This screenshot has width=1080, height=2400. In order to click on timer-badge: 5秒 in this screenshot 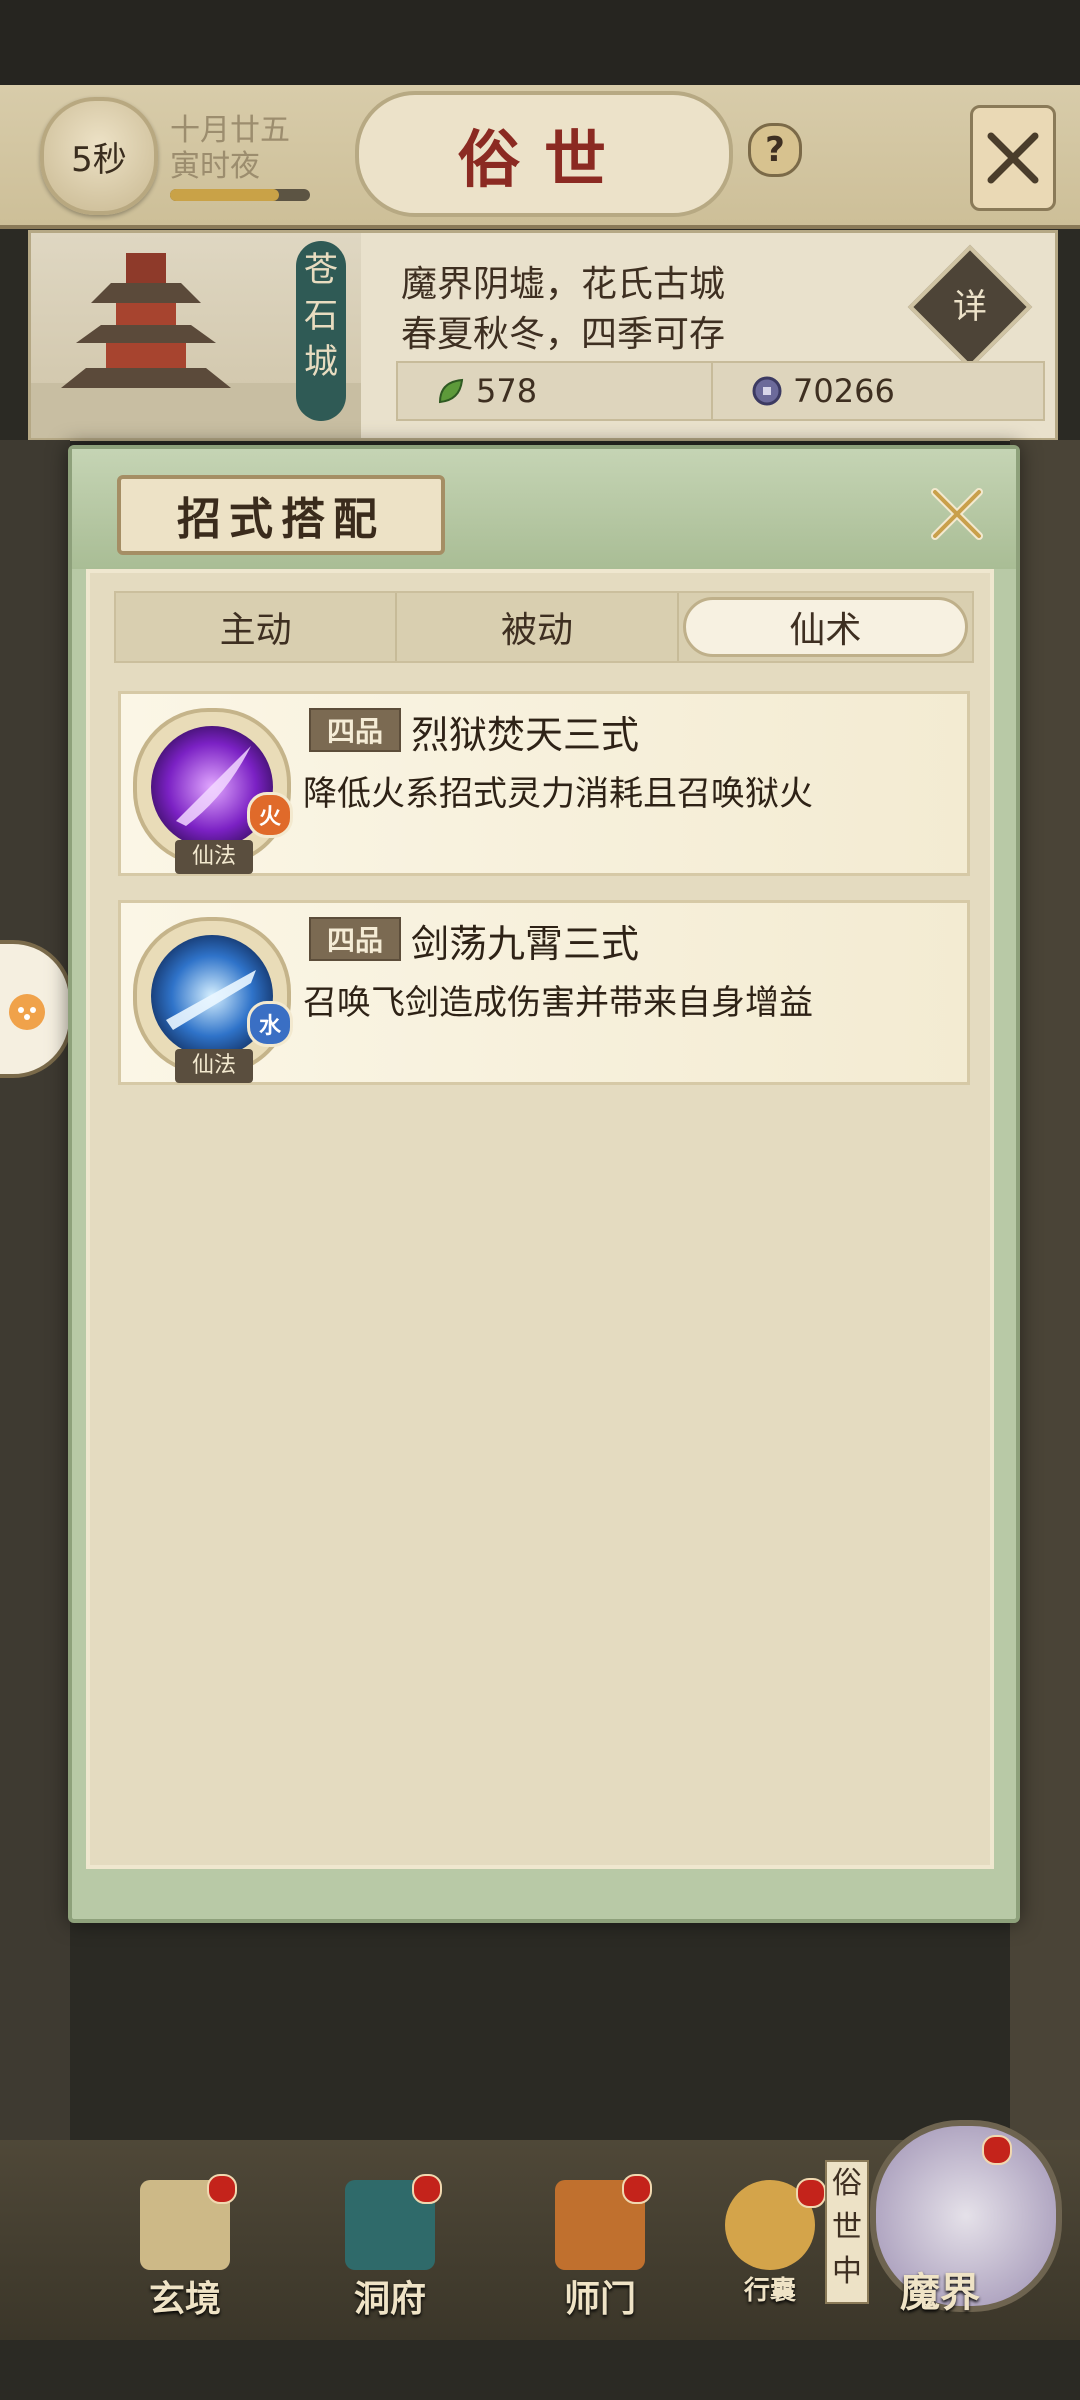, I will do `click(99, 156)`.